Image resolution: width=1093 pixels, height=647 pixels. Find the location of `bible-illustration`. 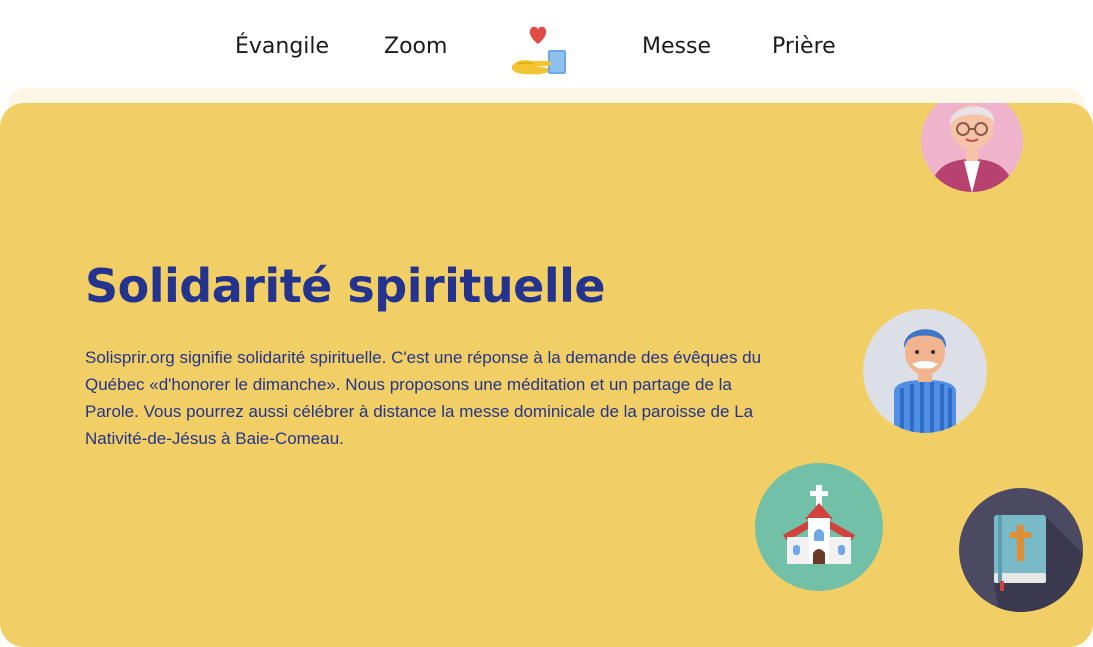

bible-illustration is located at coordinates (1021, 550).